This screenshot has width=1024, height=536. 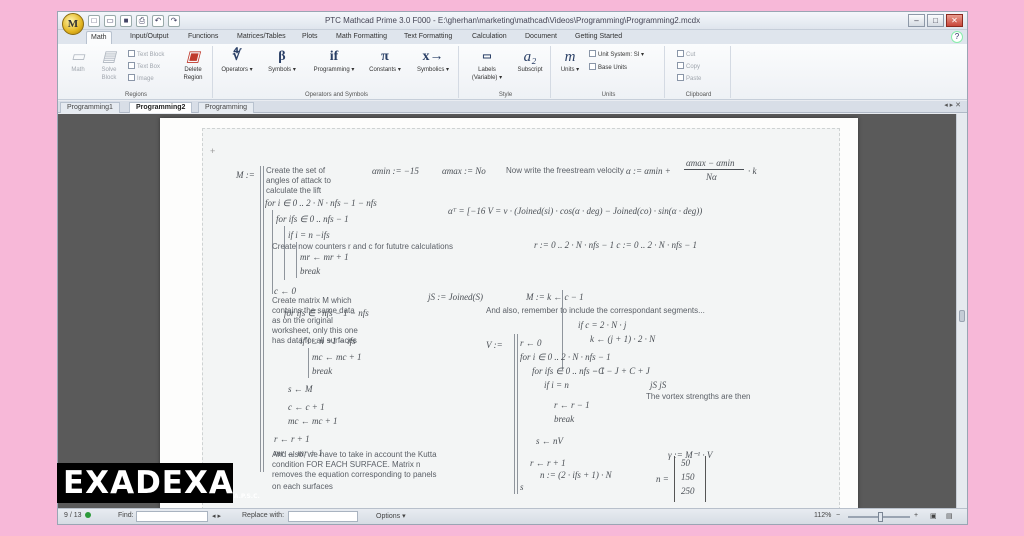 I want to click on mr-increment: mr ← mr + 1, so click(x=324, y=257).